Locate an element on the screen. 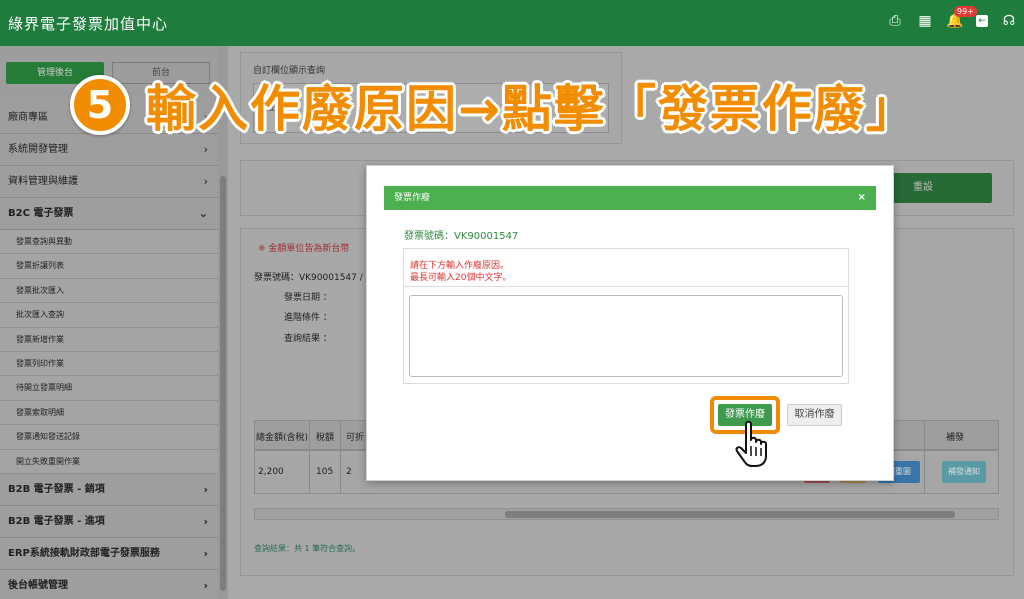 The width and height of the screenshot is (1024, 599). tutorial-caption: 5 輸入作廢原因→點擊「發票作廢」 is located at coordinates (494, 105).